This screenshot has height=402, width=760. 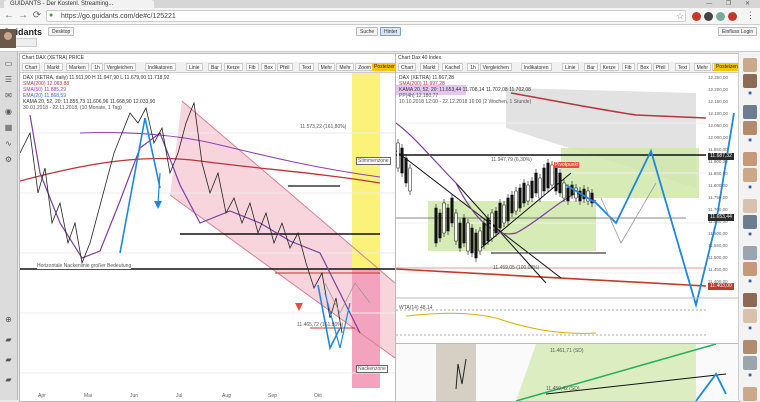 I want to click on menu-icon: ⋮, so click(x=750, y=15).